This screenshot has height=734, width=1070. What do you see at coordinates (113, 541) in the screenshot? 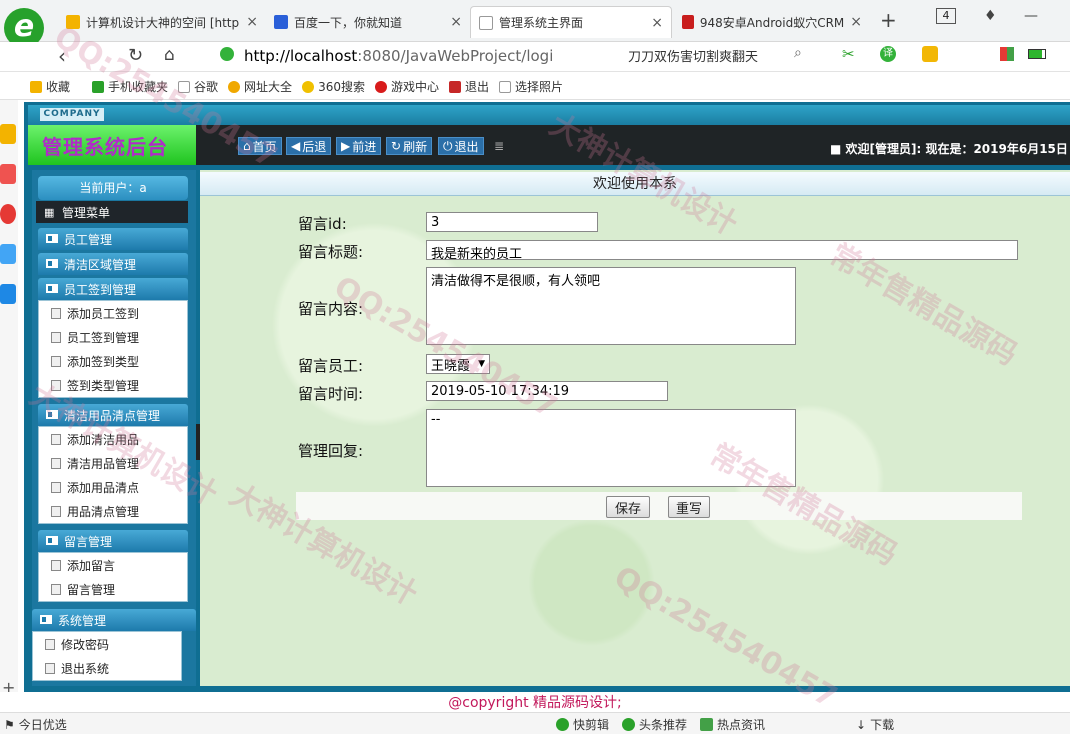
I see `sidebar-section-messages: 留言管理` at bounding box center [113, 541].